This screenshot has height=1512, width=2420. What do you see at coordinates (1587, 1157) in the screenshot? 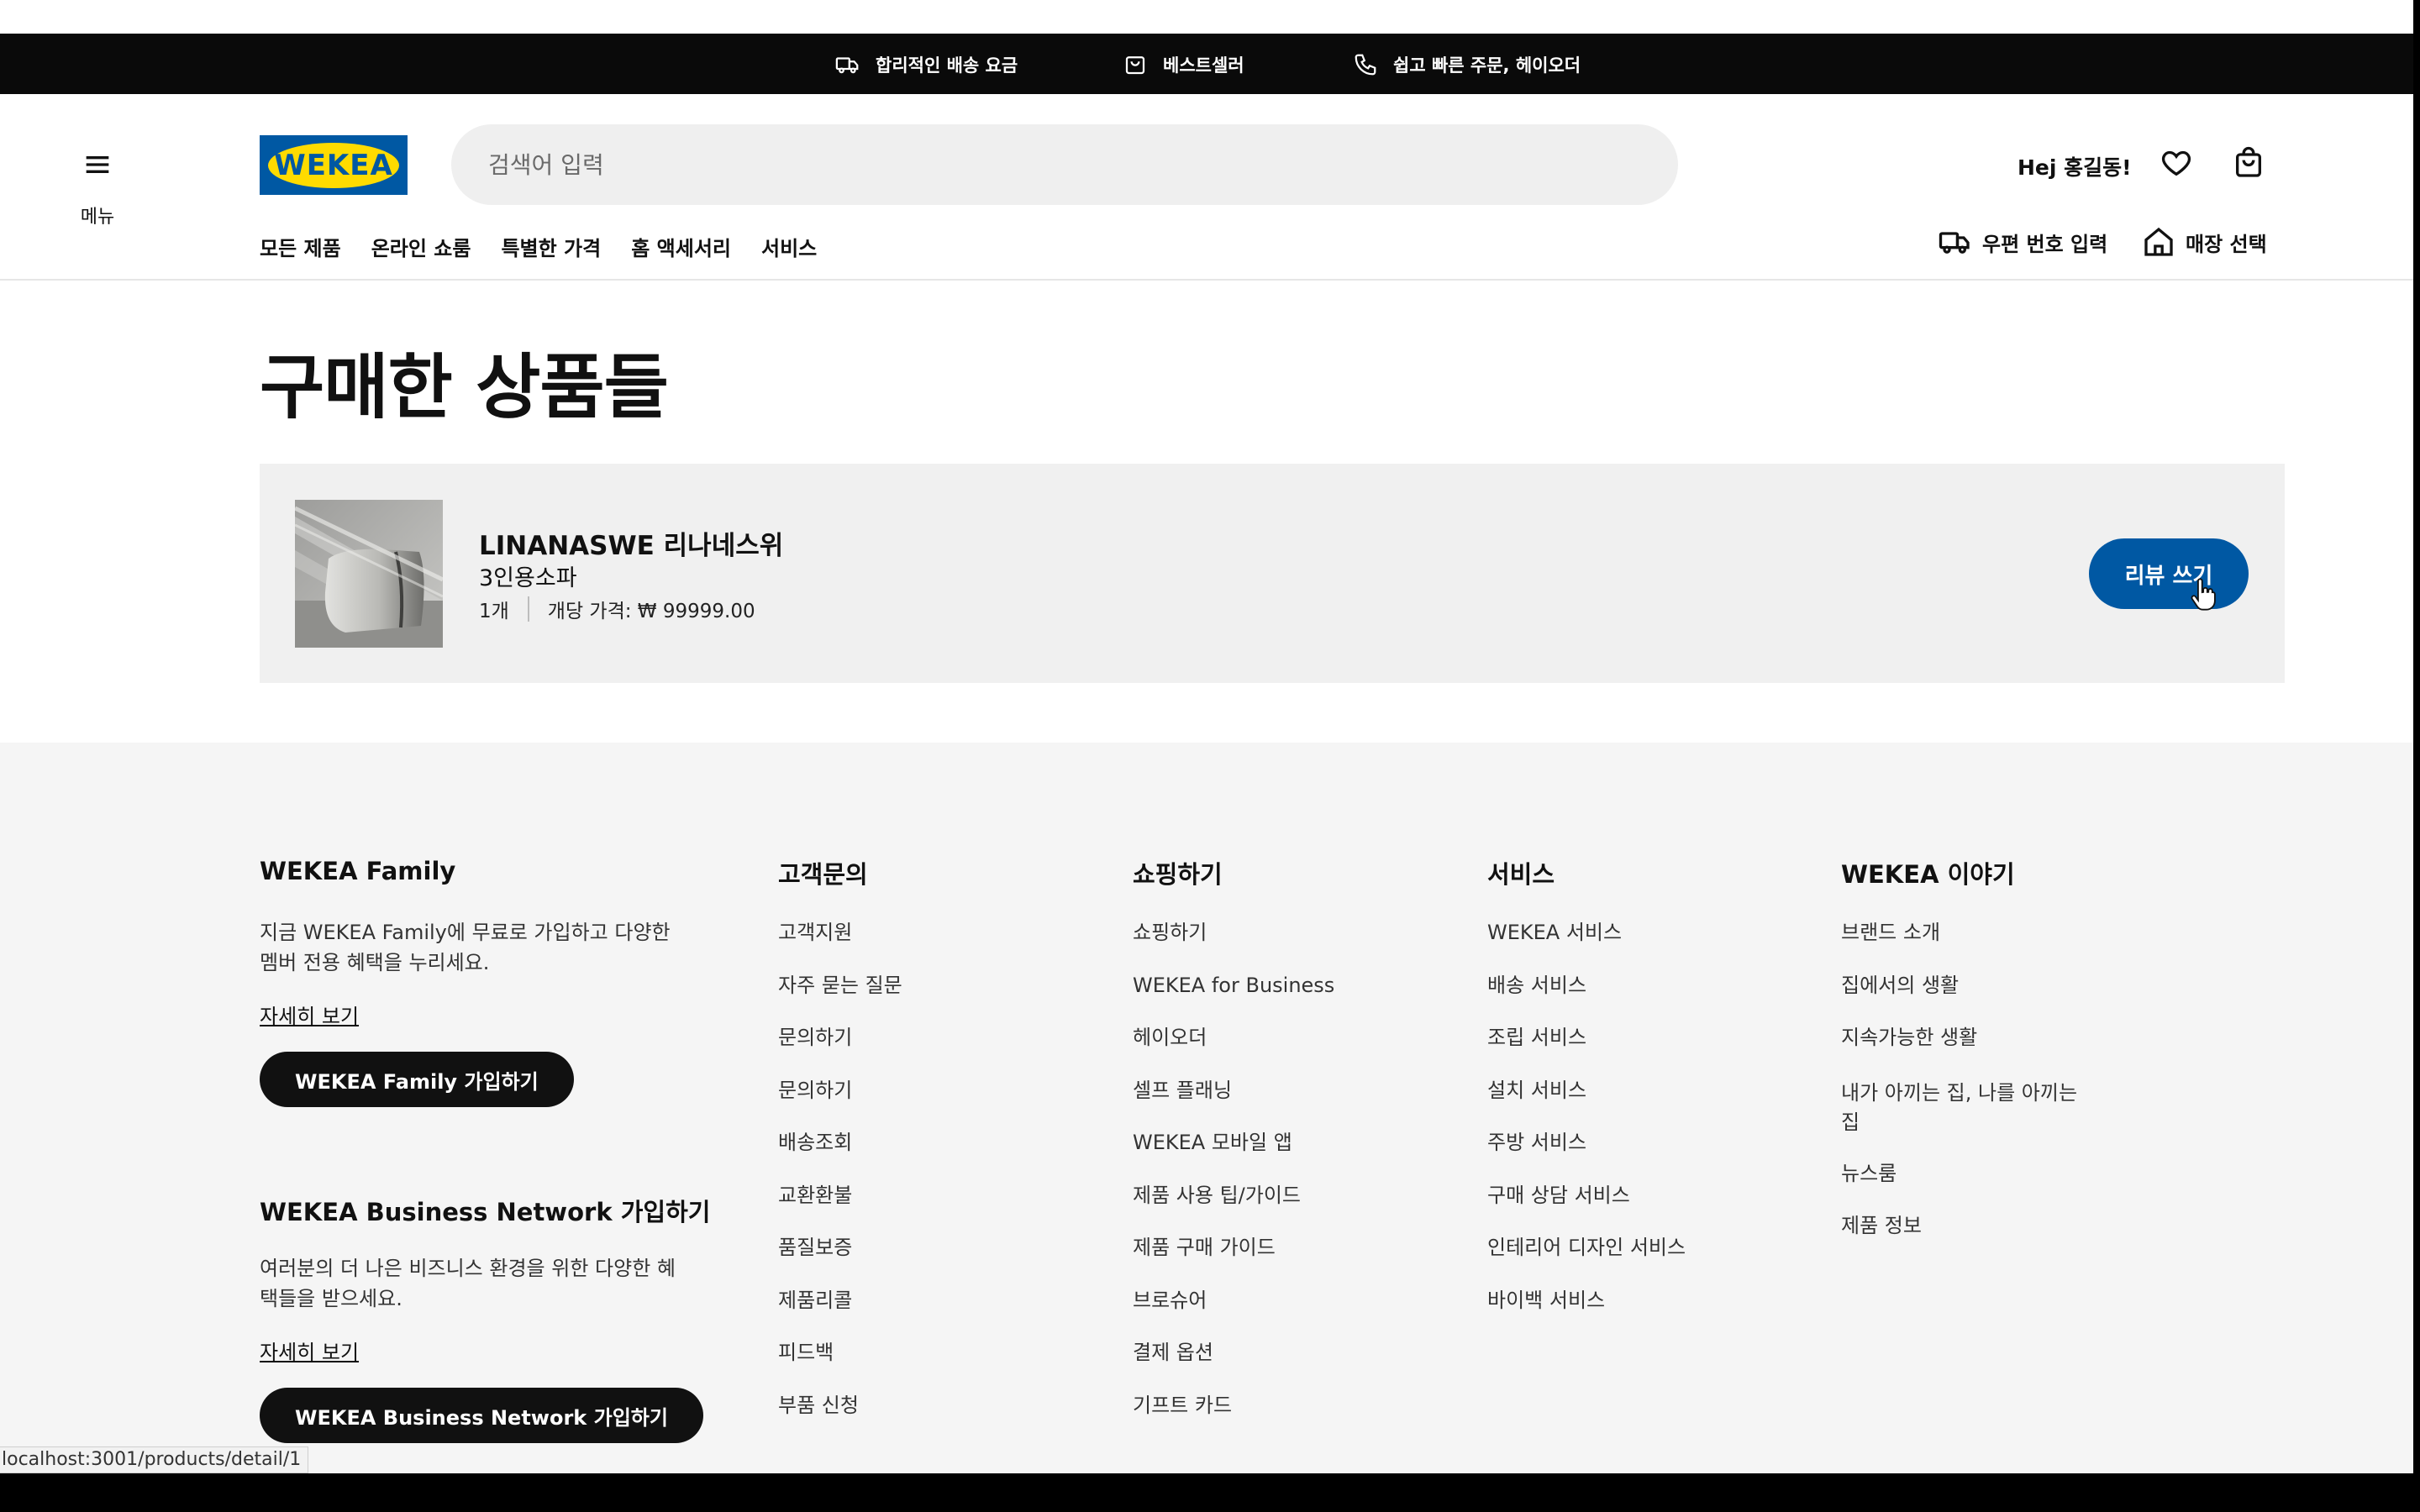
I see `footer-link: 주방 서비스` at bounding box center [1587, 1157].